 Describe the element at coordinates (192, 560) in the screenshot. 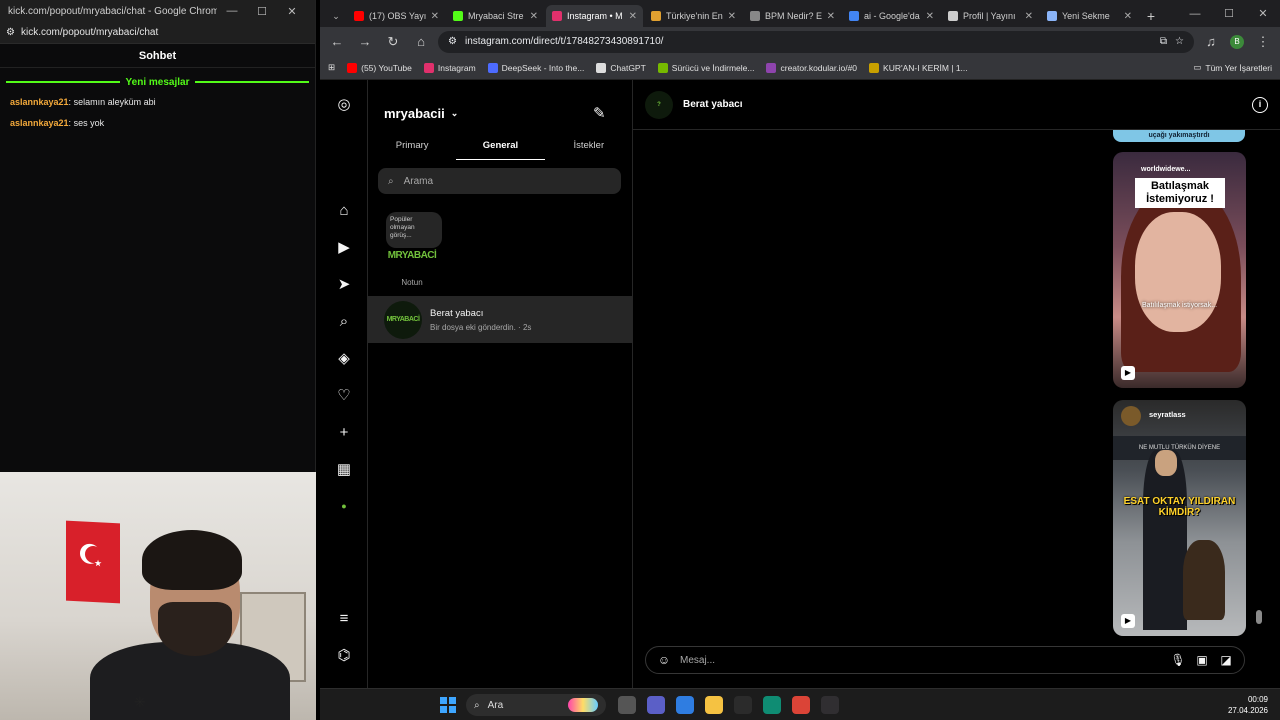

I see `streamer-hair` at that location.